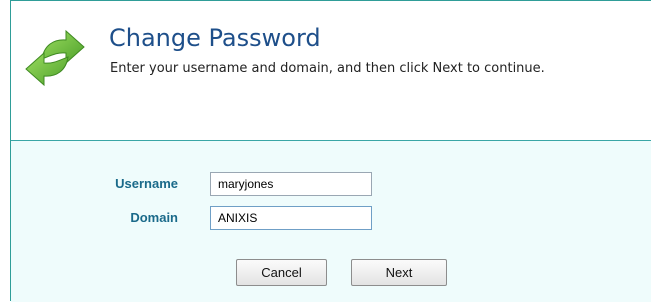  I want to click on username-label: Username, so click(146, 183).